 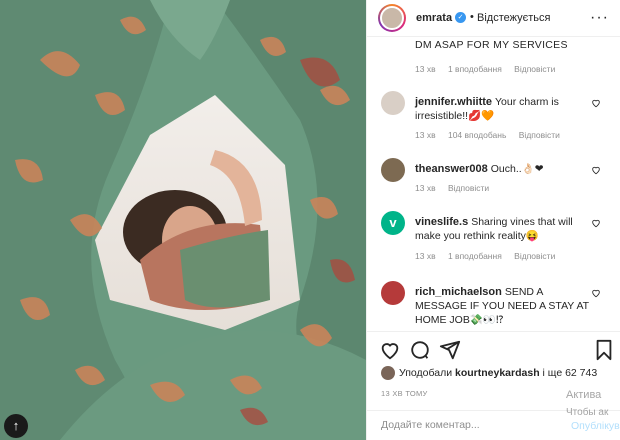 I want to click on comment-meta: 13 хв Відповісти, so click(x=457, y=188).